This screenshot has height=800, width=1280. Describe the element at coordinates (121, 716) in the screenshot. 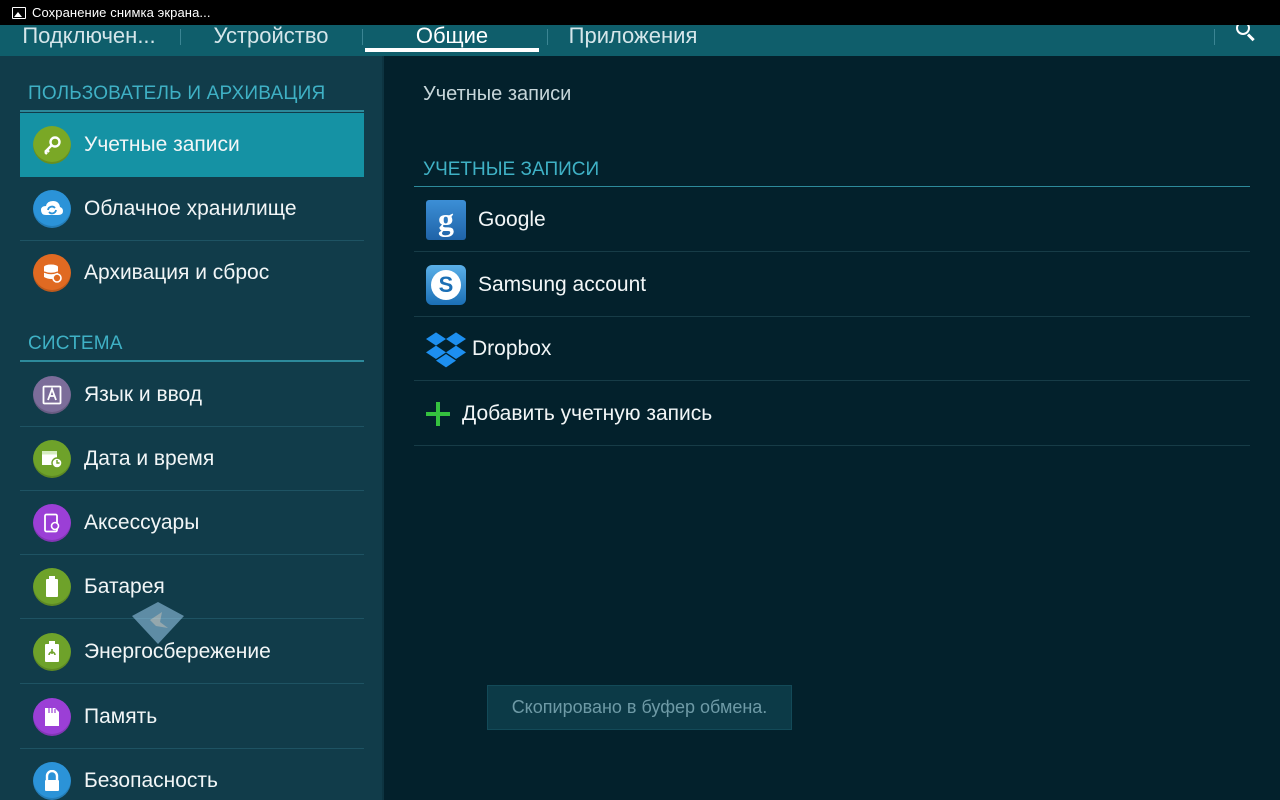

I see `sidebar-item-label: Память` at that location.